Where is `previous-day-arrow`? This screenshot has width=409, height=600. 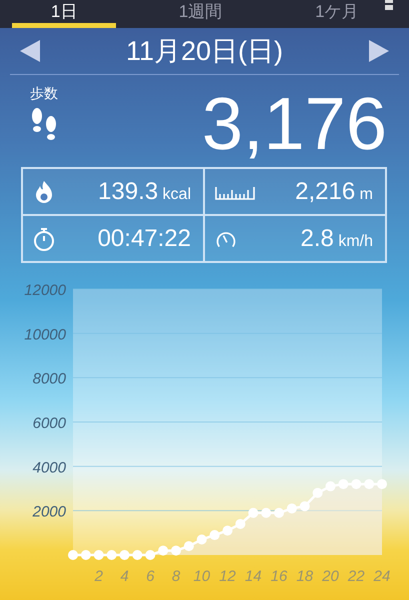 previous-day-arrow is located at coordinates (30, 51).